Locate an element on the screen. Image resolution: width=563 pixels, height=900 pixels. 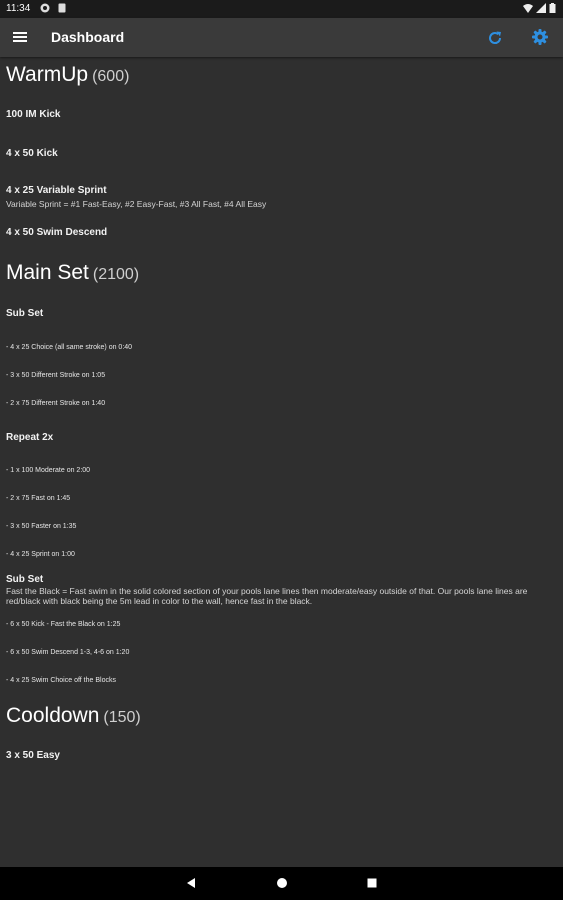
refresh-icon is located at coordinates (495, 38).